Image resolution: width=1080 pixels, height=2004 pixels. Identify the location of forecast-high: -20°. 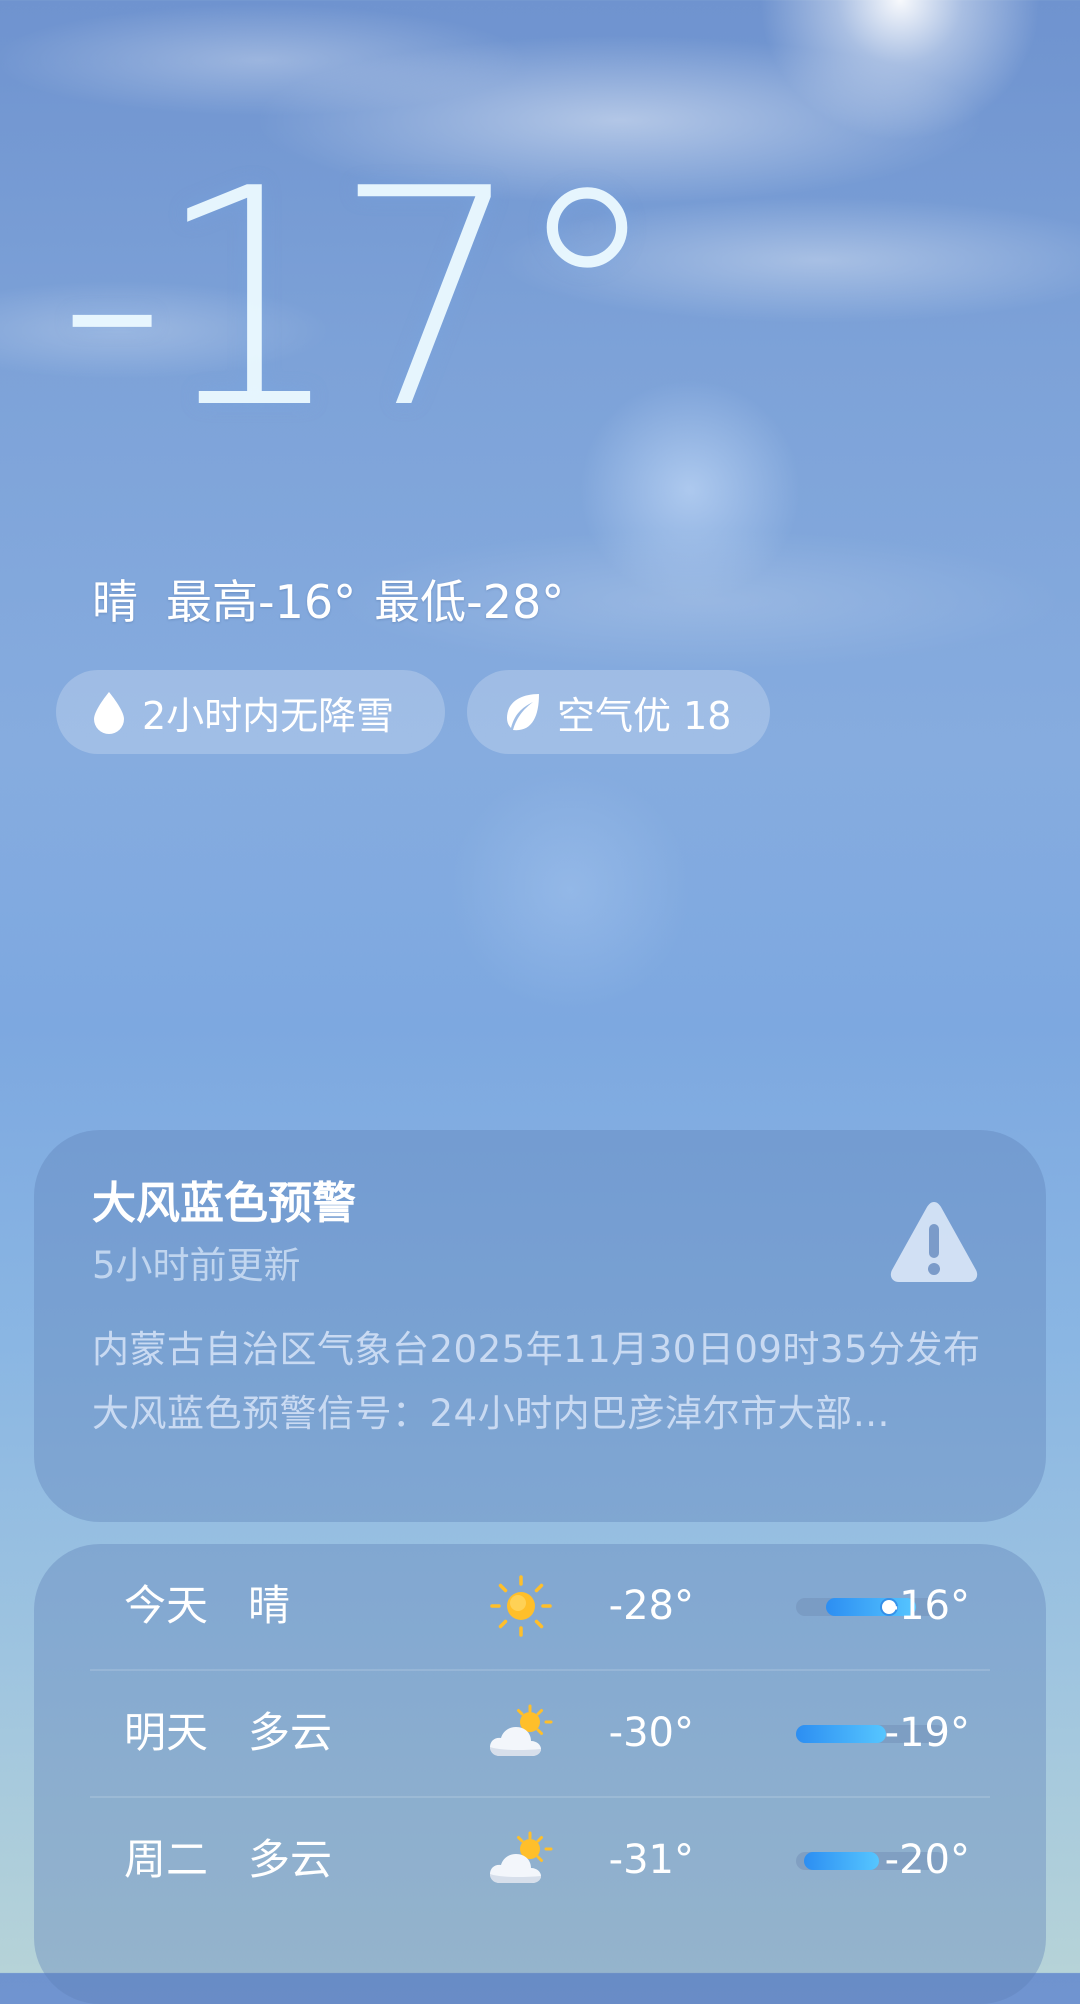
(927, 1860).